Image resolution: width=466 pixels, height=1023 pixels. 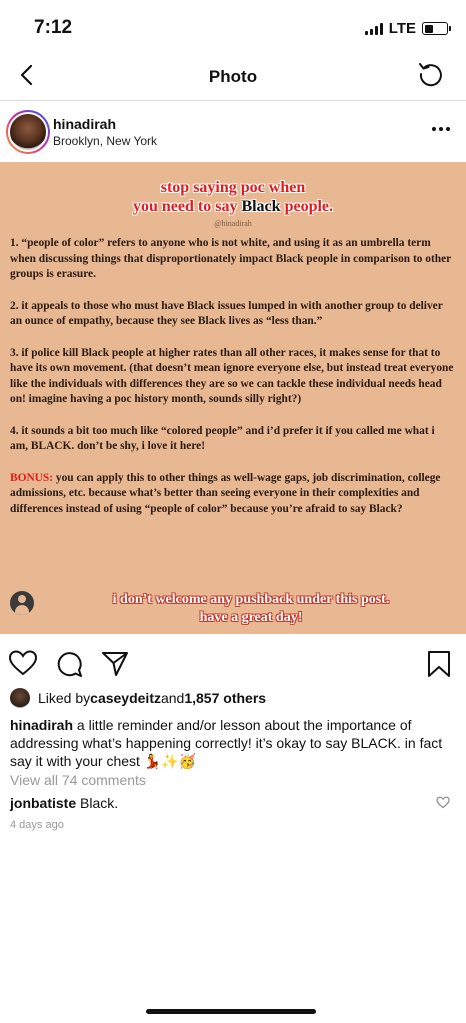 What do you see at coordinates (115, 664) in the screenshot?
I see `share-icon` at bounding box center [115, 664].